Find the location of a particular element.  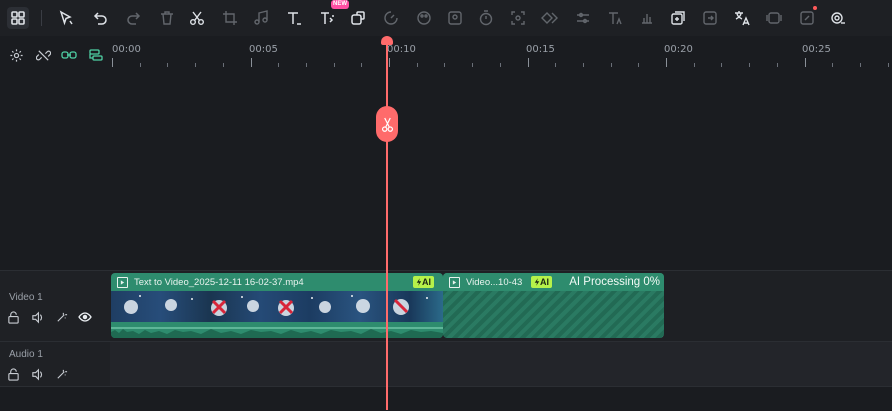

playhead-knob is located at coordinates (387, 40).